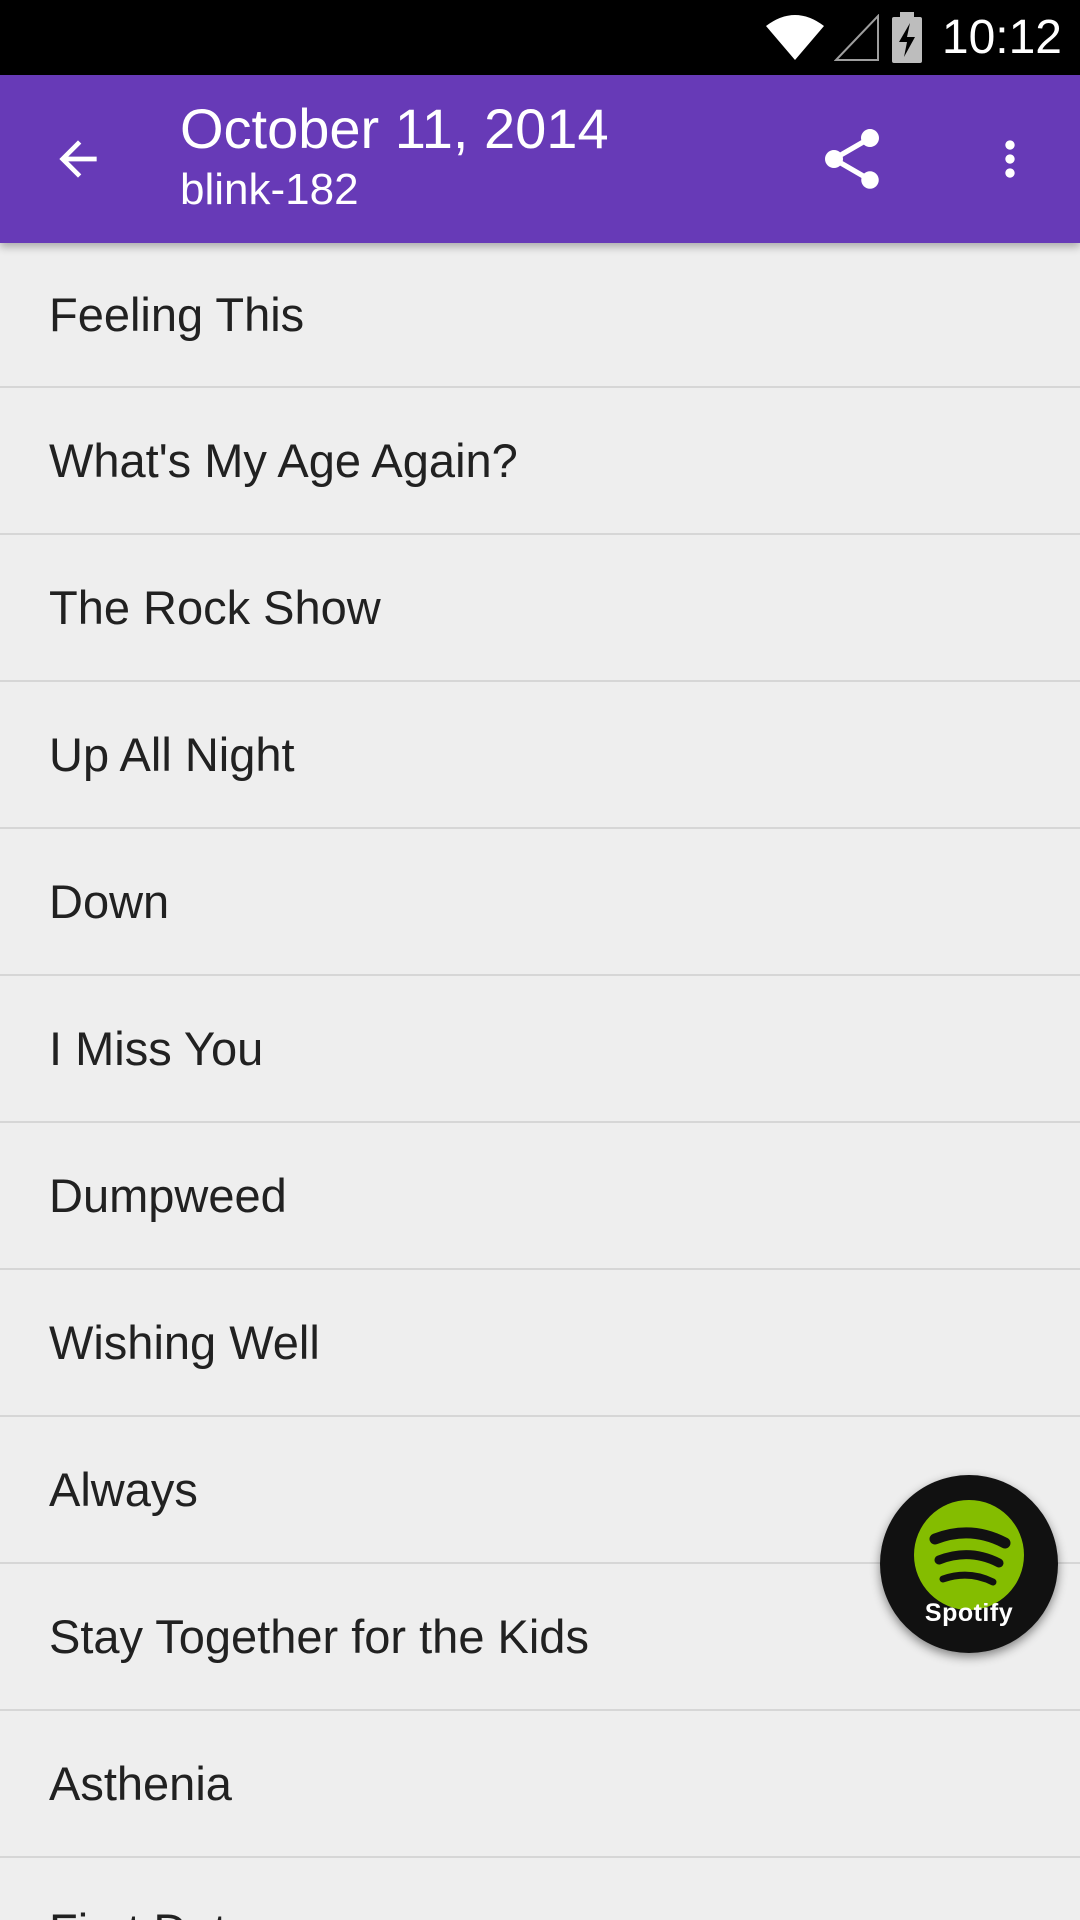 This screenshot has height=1920, width=1080. I want to click on song-list-item: First Date, so click(540, 1889).